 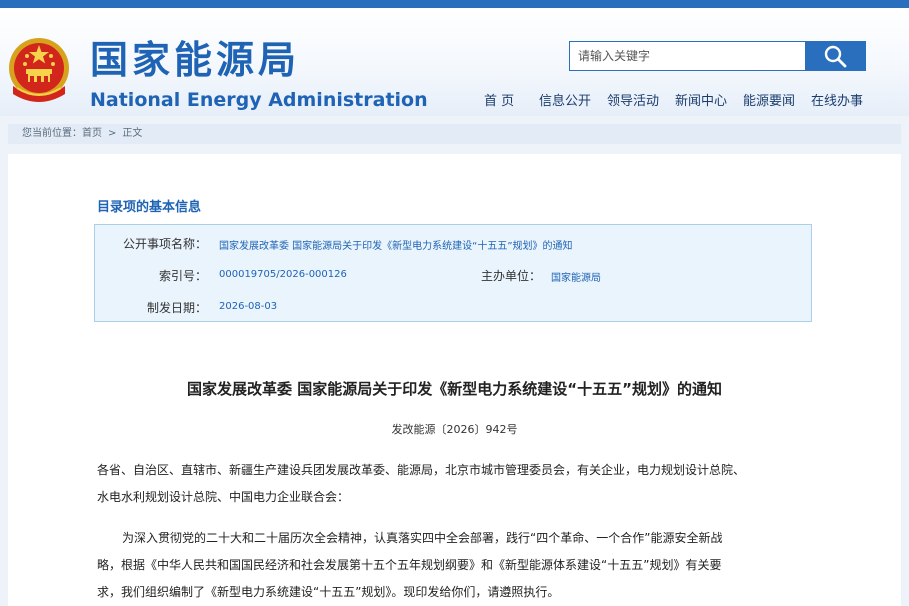 I want to click on site-title-cn: 国家能源局, so click(x=195, y=60).